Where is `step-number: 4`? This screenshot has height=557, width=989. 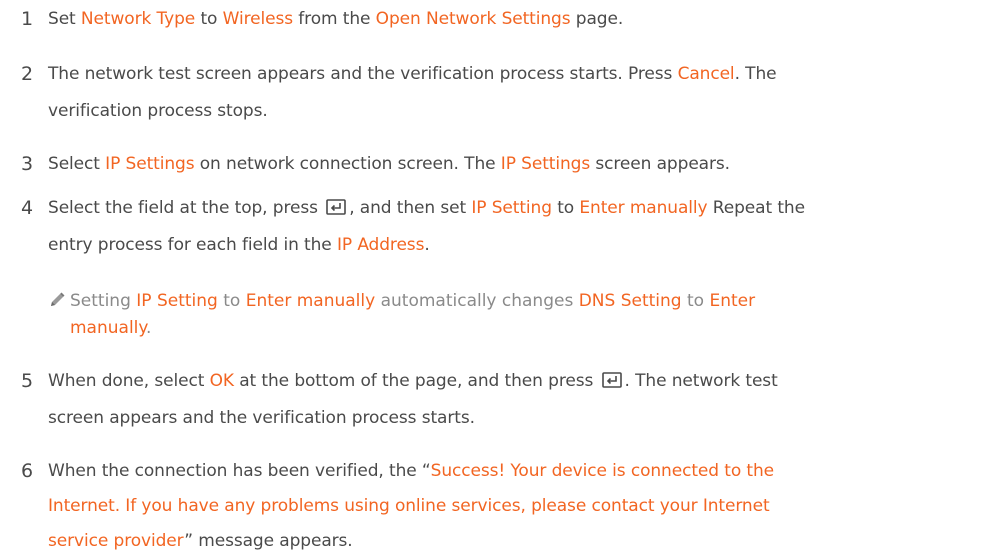
step-number: 4 is located at coordinates (27, 208).